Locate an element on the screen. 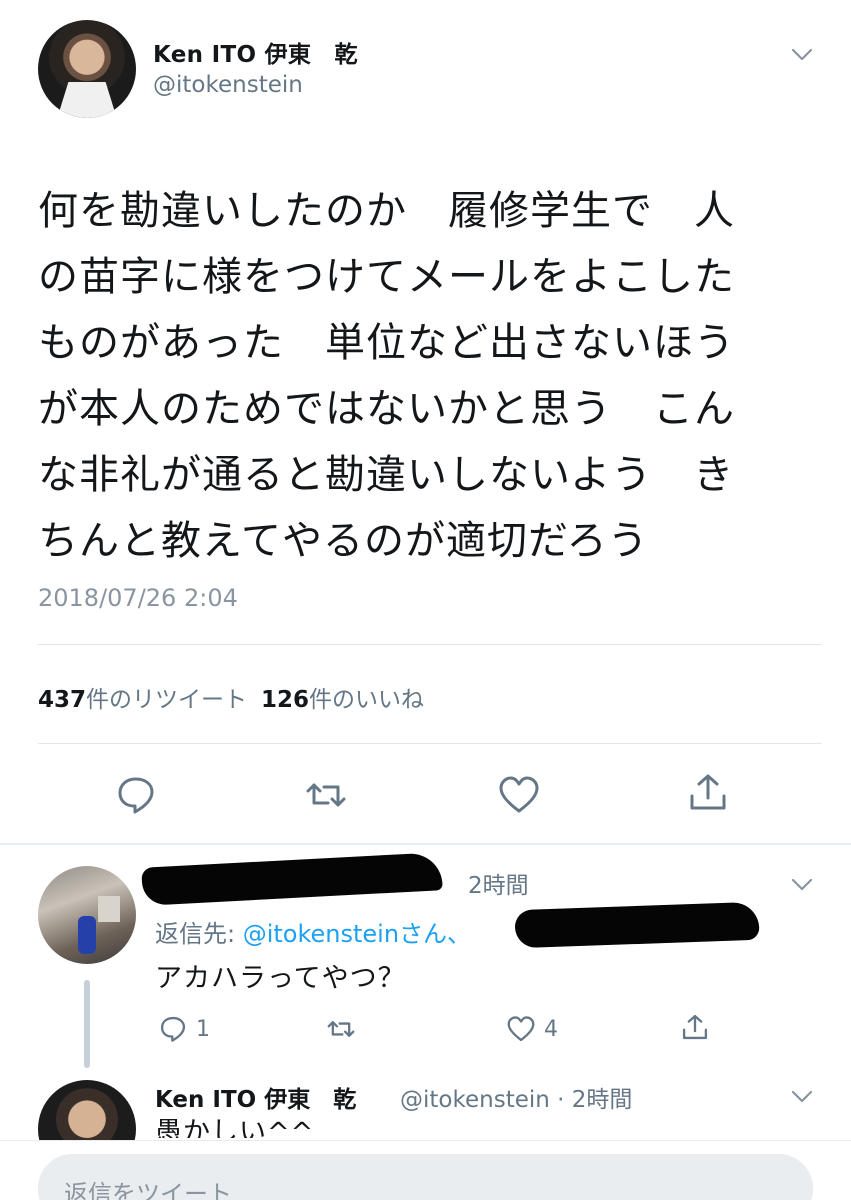  reply-to-line: 返信先: @itokensteinさん、 is located at coordinates (313, 931).